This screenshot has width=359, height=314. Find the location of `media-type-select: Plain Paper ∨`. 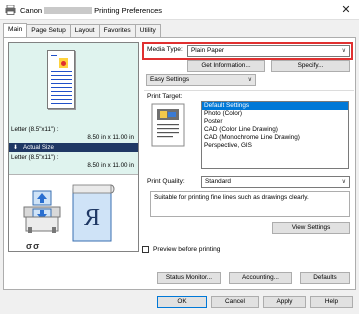

media-type-select: Plain Paper ∨ is located at coordinates (268, 51).